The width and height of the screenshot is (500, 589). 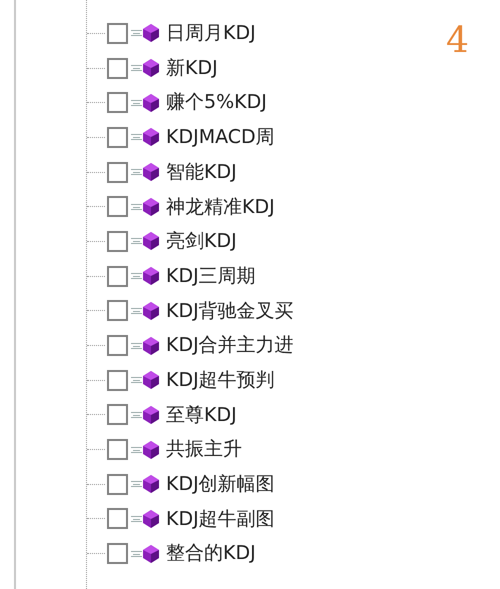 I want to click on indicator-name: KDJ超牛副图, so click(x=220, y=519).